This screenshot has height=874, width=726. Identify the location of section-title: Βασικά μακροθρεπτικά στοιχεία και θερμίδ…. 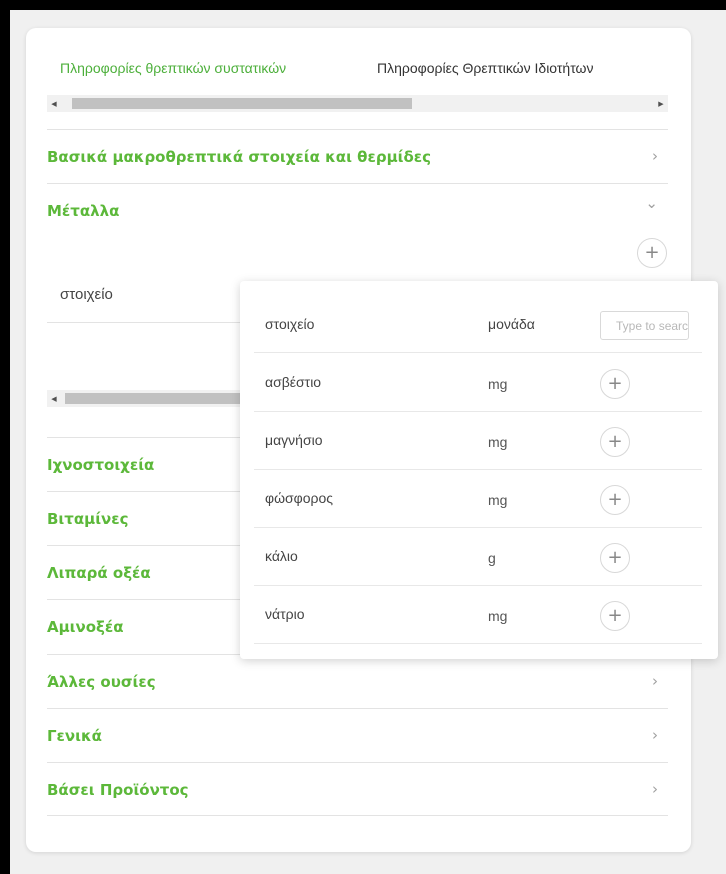
(239, 157).